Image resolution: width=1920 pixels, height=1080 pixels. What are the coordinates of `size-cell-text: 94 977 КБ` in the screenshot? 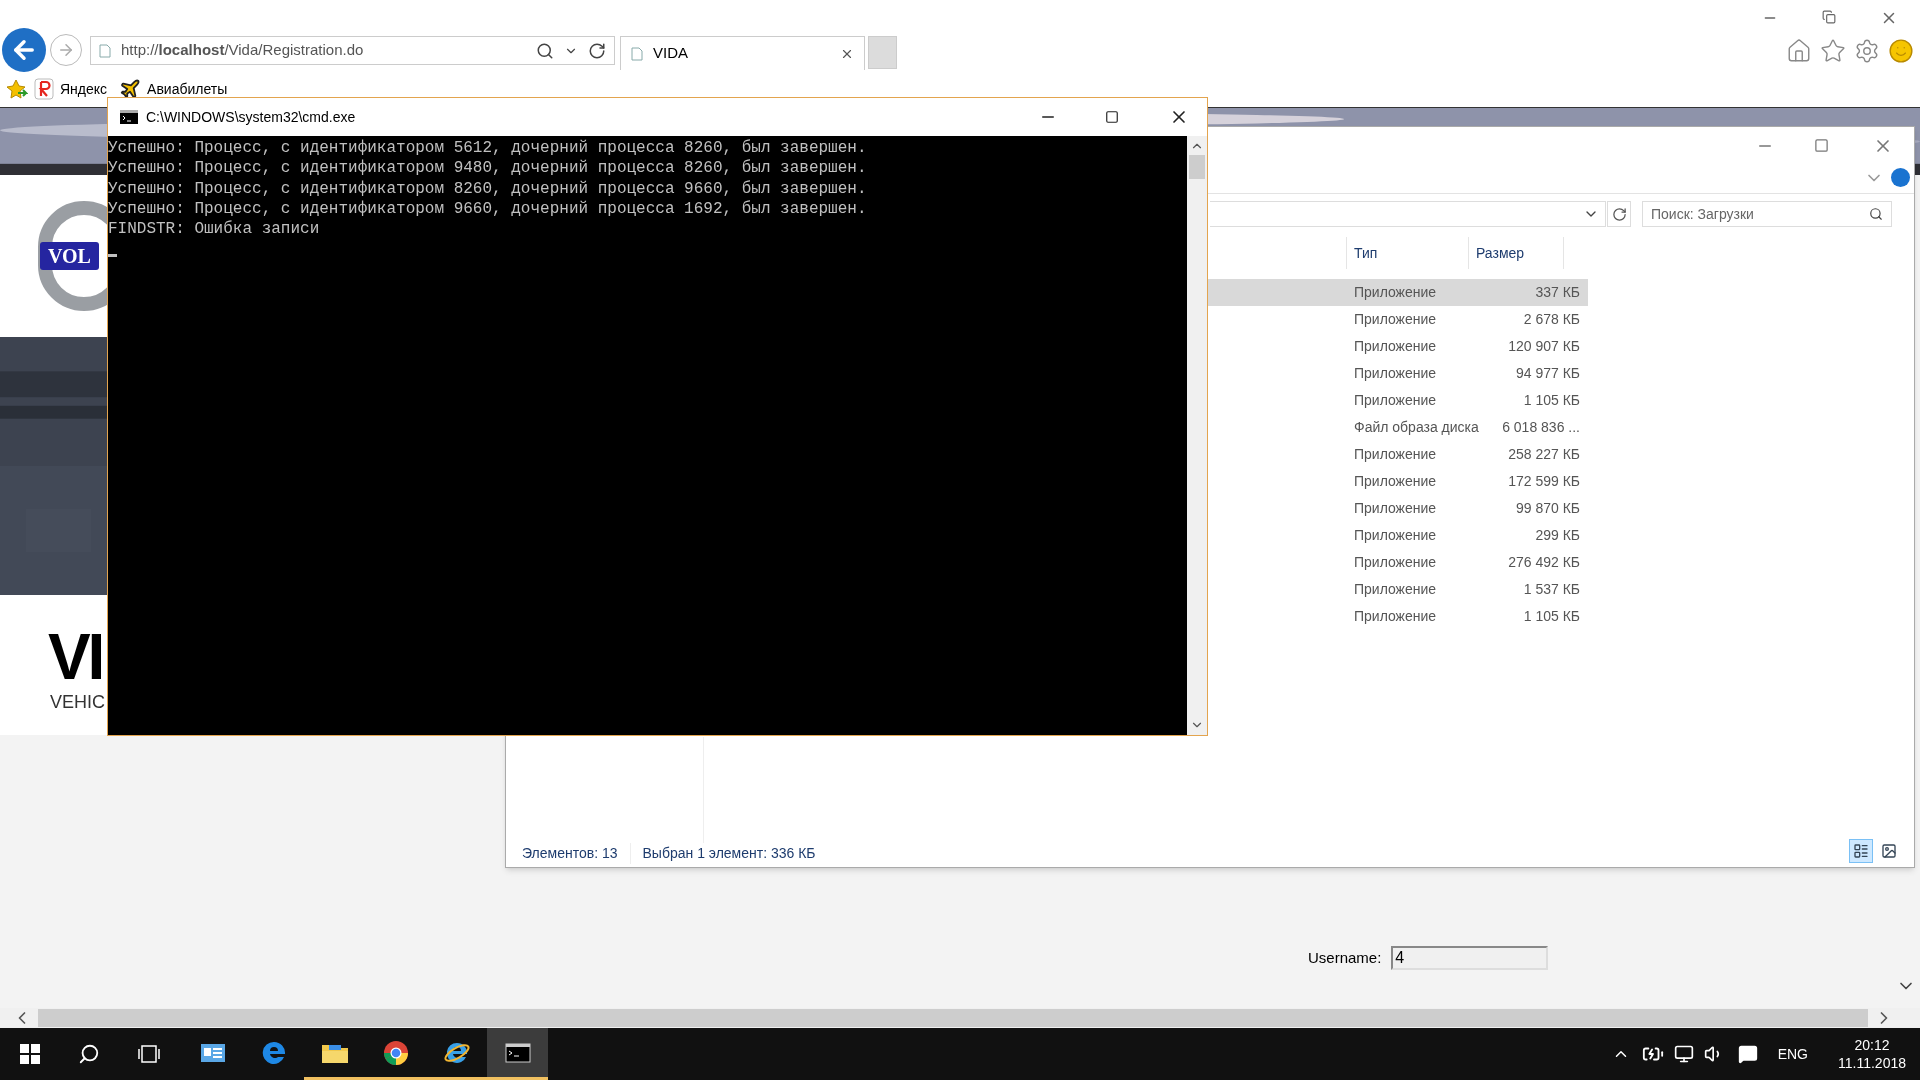 It's located at (1547, 373).